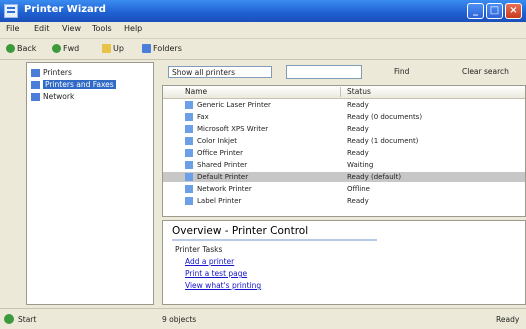 This screenshot has height=329, width=526. I want to click on printer-status: Ready (default), so click(374, 177).